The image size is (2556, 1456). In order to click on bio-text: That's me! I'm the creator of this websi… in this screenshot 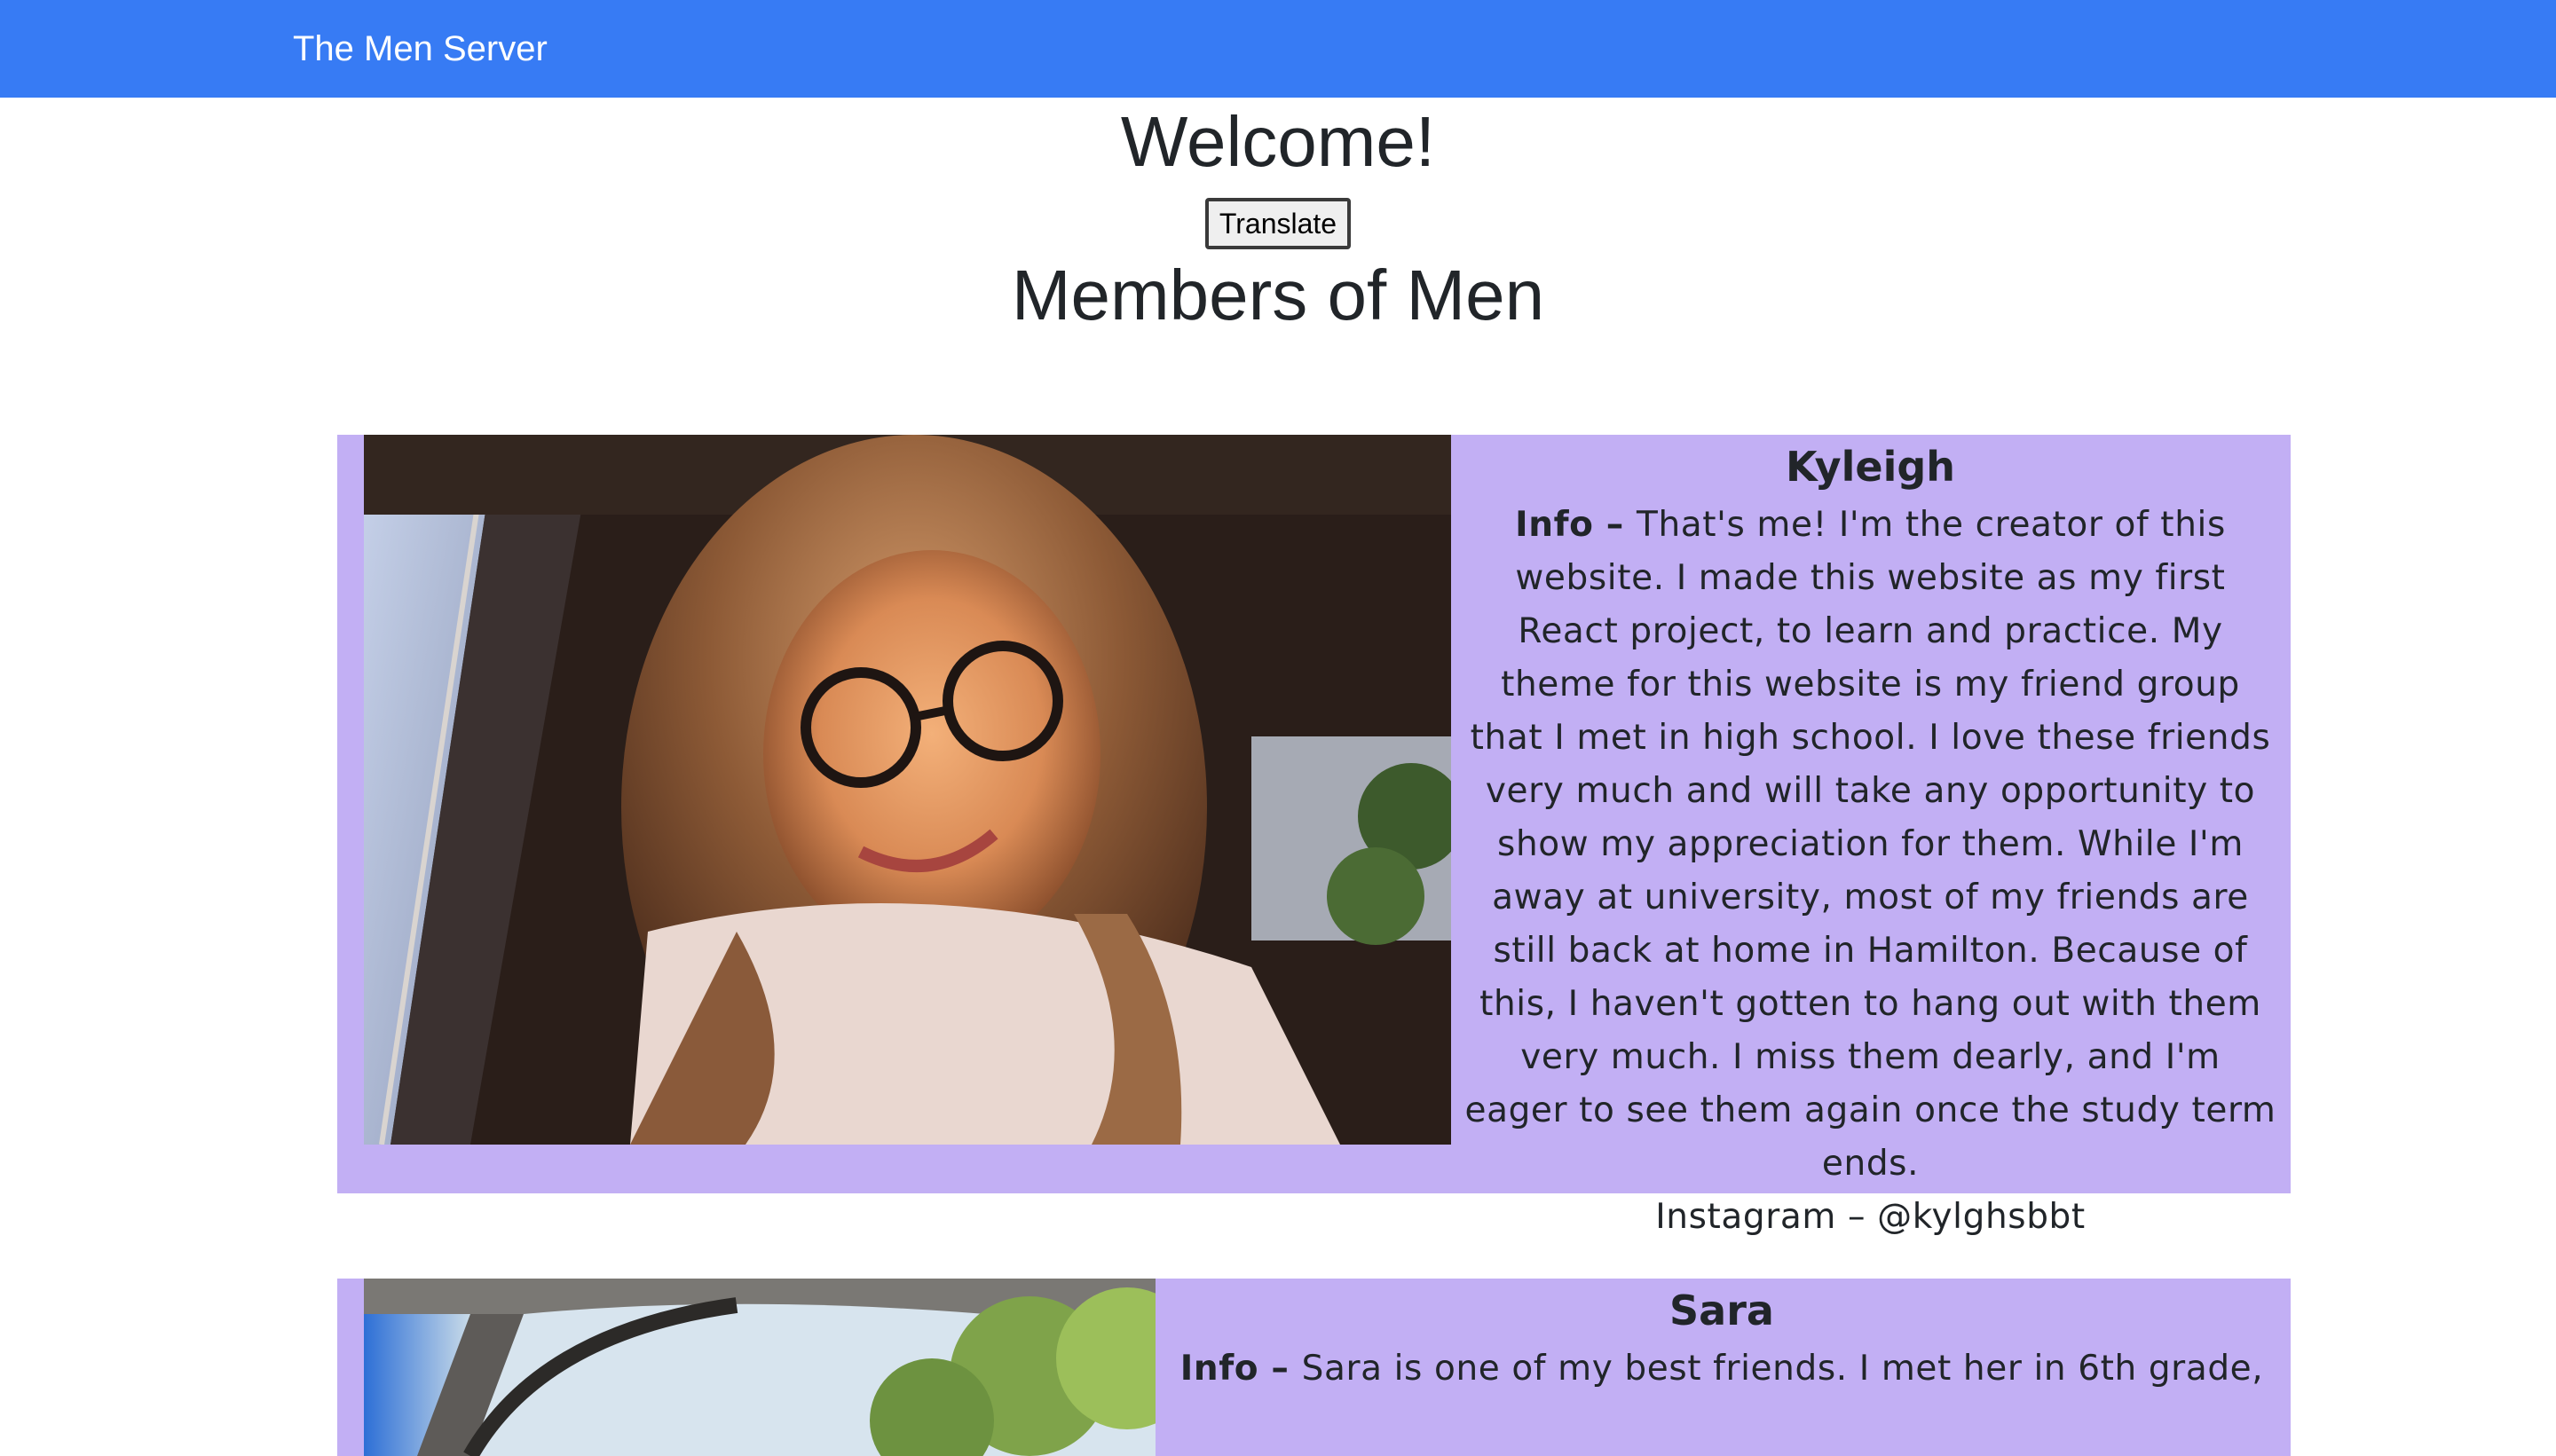, I will do `click(1870, 844)`.